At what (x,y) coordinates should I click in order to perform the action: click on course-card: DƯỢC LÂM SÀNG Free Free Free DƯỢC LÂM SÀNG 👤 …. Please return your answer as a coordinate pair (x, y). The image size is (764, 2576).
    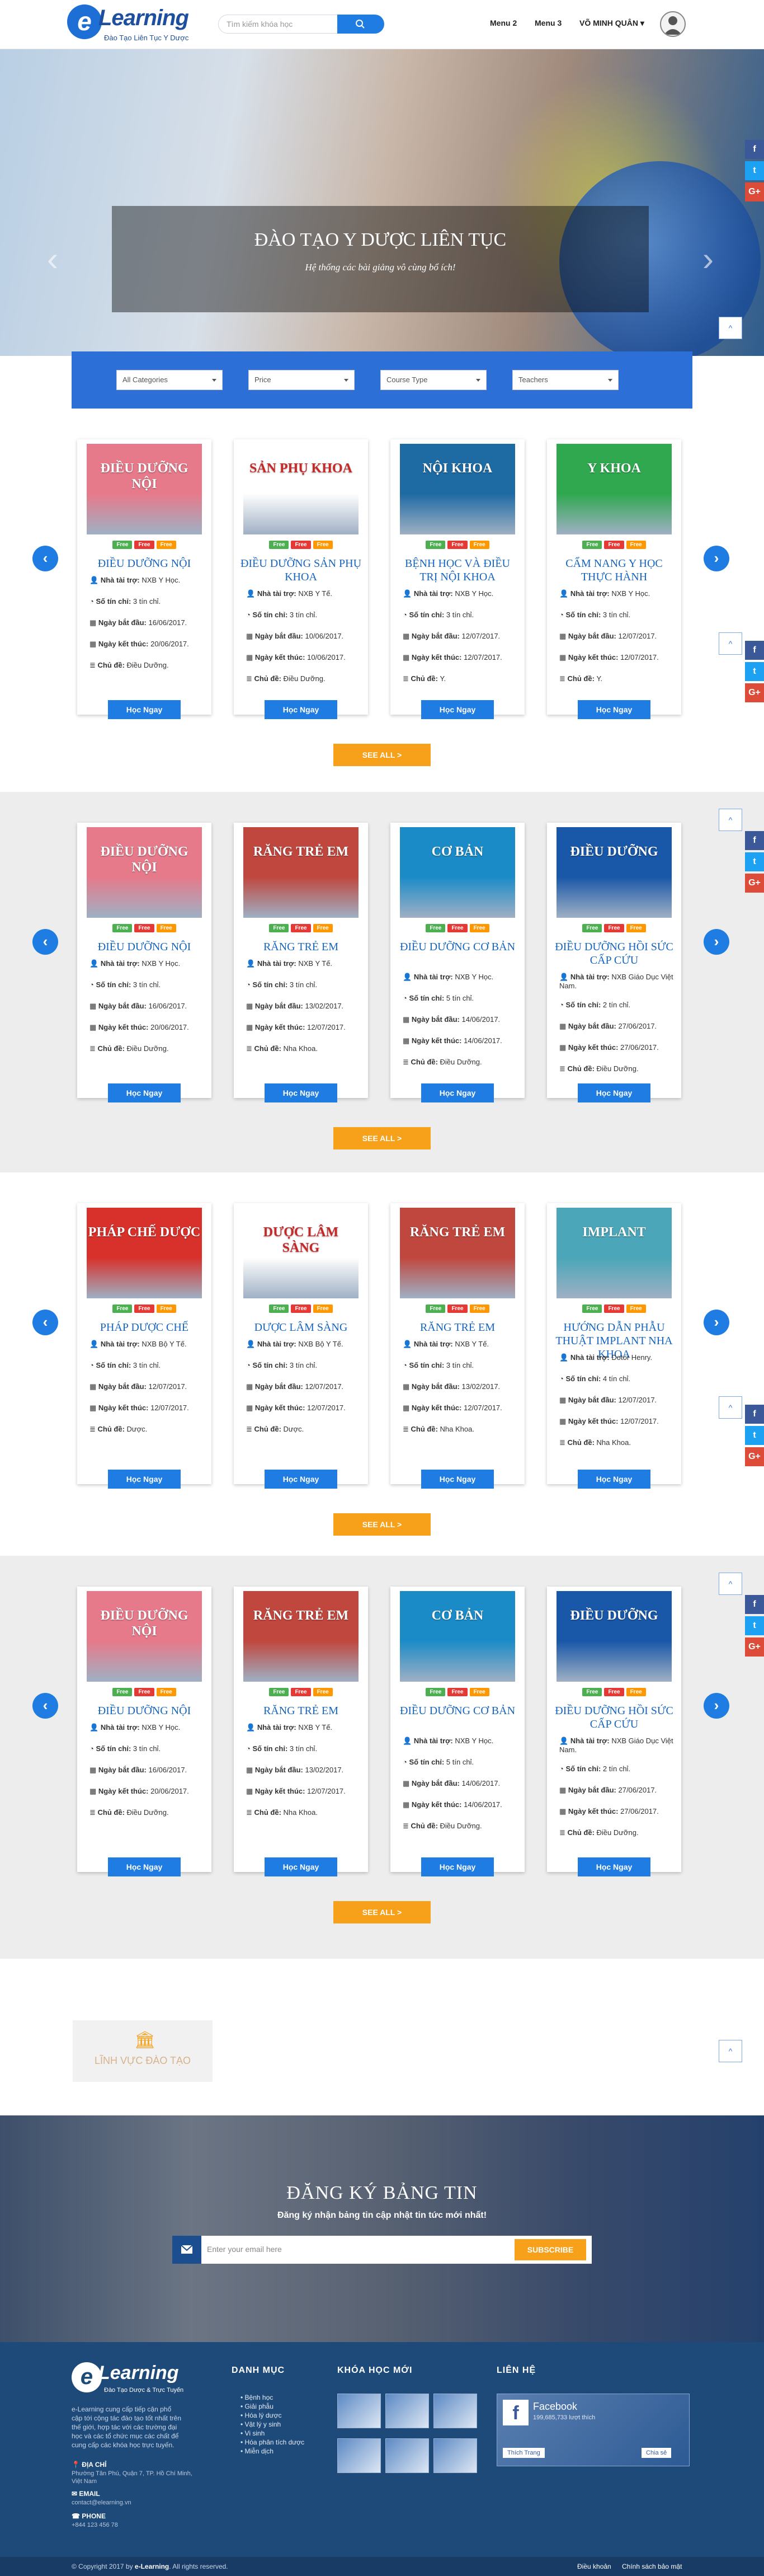
    Looking at the image, I should click on (301, 1346).